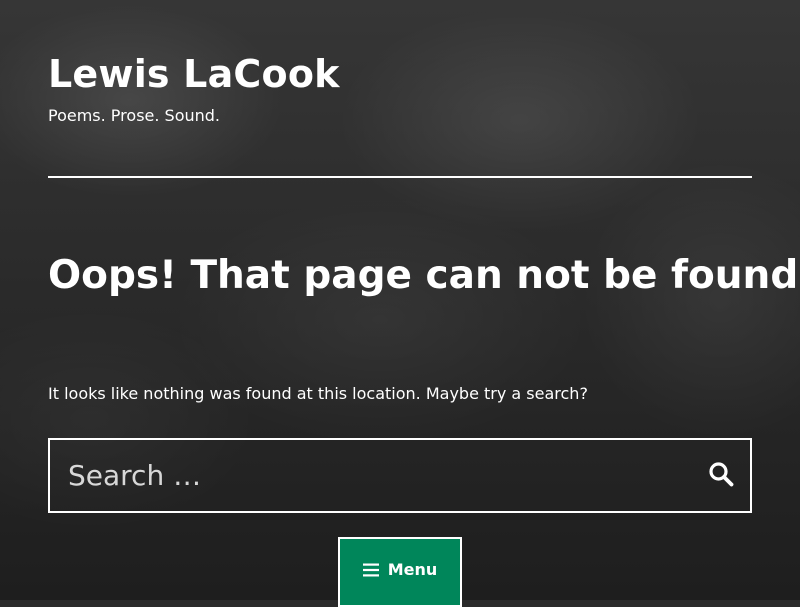 The height and width of the screenshot is (607, 800). I want to click on hamburger-icon, so click(370, 570).